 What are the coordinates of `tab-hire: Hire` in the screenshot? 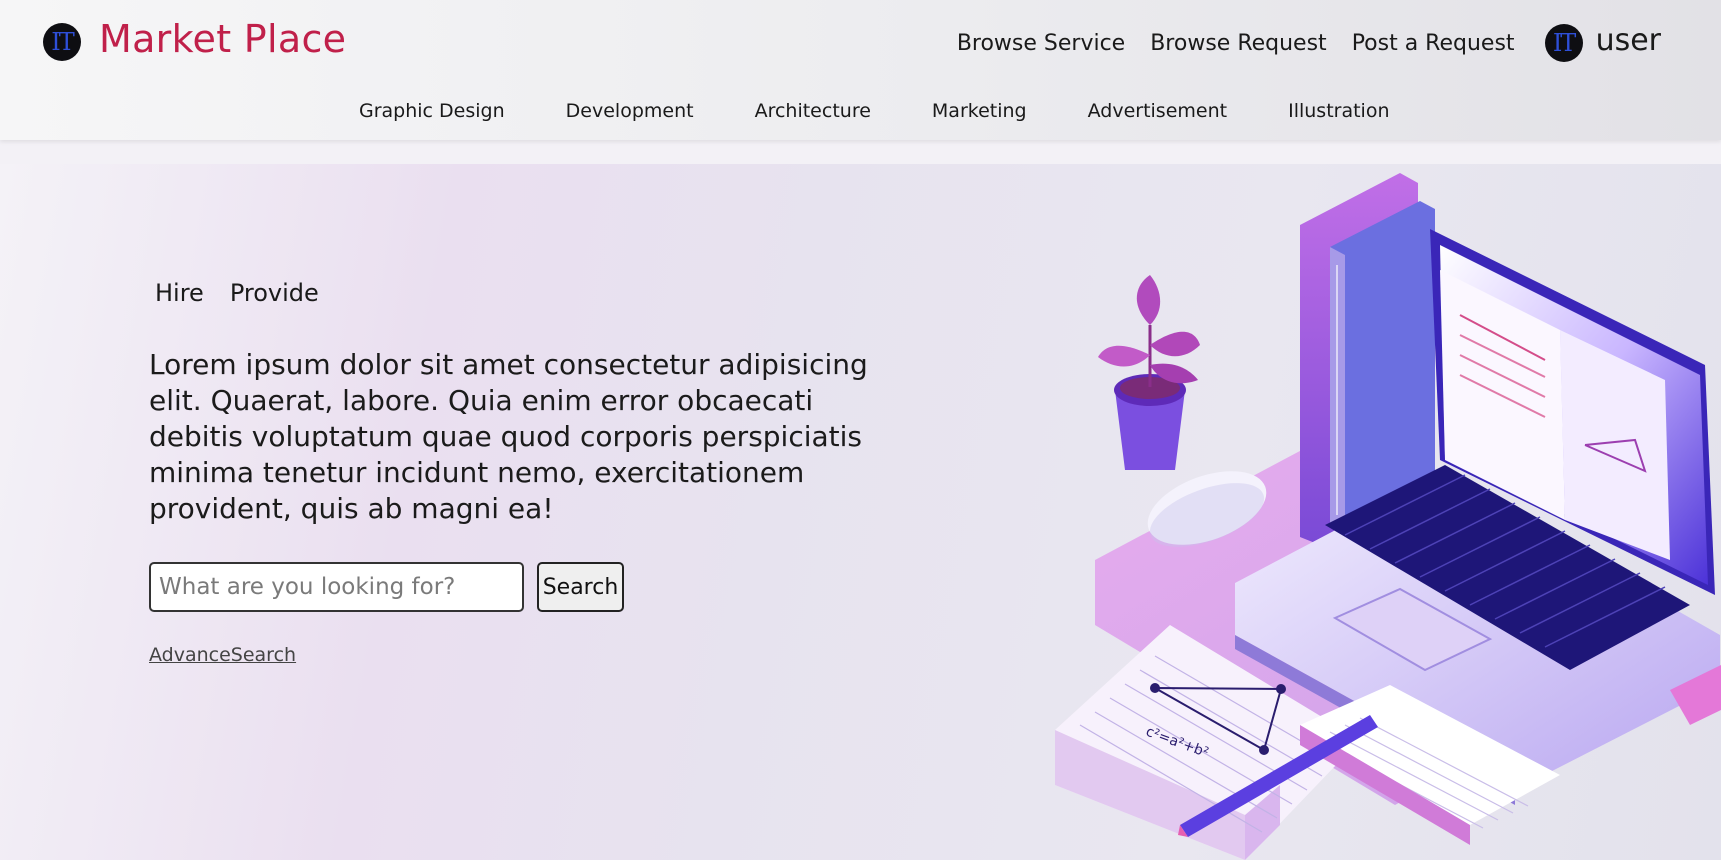 It's located at (179, 293).